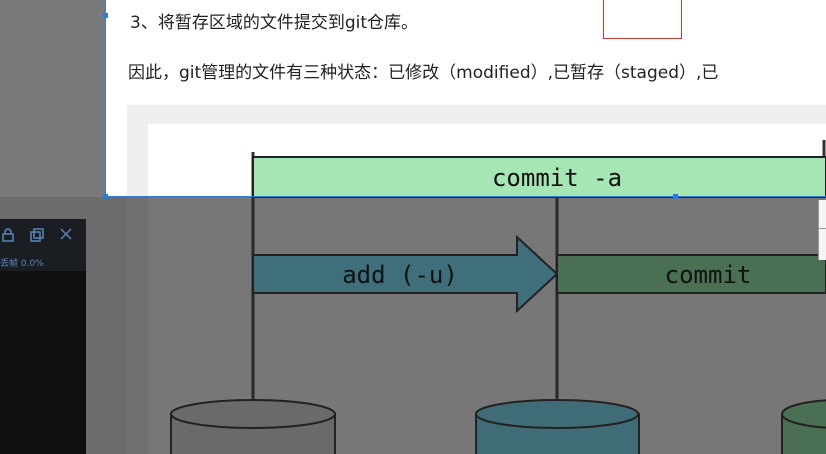  Describe the element at coordinates (37, 237) in the screenshot. I see `copy-icon` at that location.